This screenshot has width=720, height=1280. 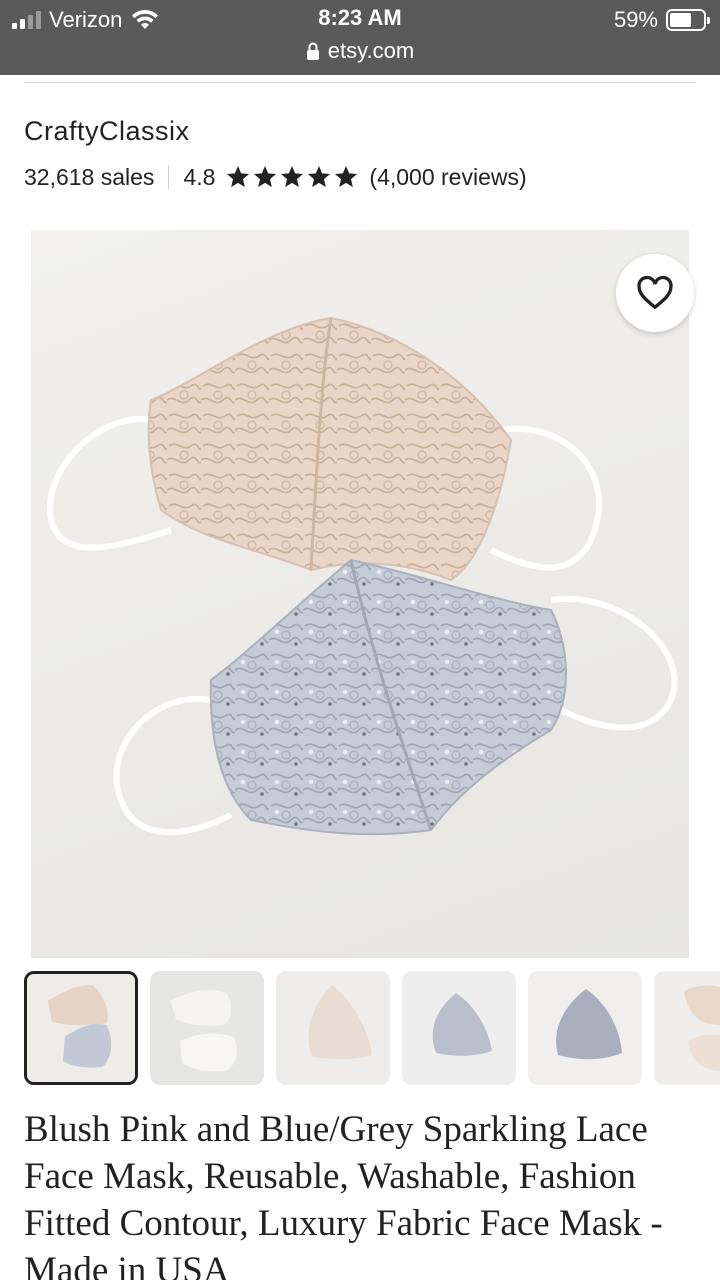 I want to click on top-divider, so click(x=360, y=82).